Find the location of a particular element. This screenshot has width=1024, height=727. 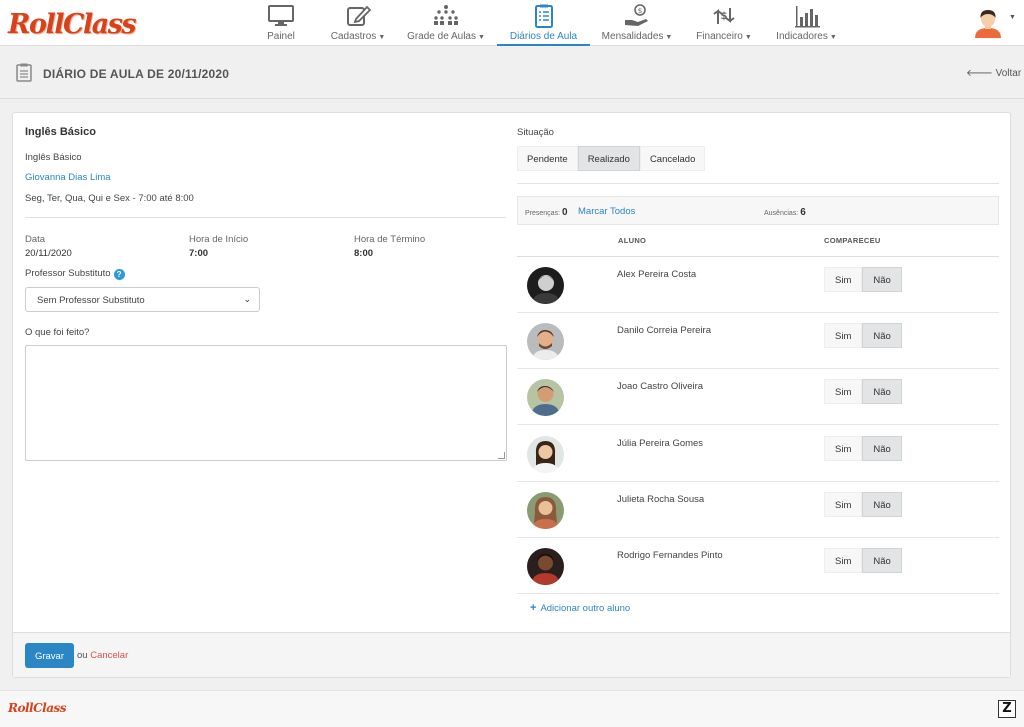

or-text: ou Cancelar is located at coordinates (102, 655).